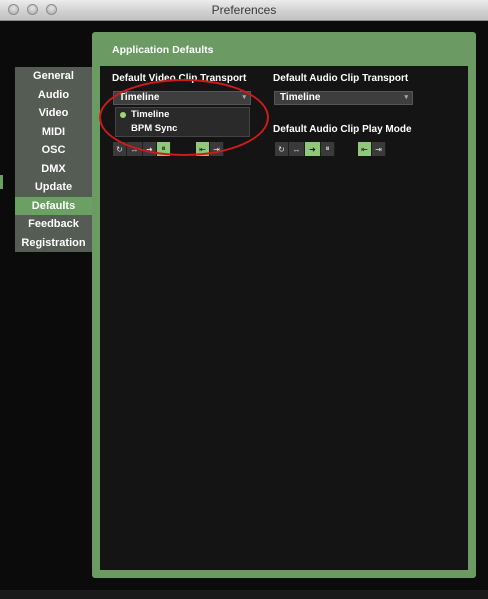 This screenshot has height=599, width=488. I want to click on window-title: Preferences, so click(244, 10).